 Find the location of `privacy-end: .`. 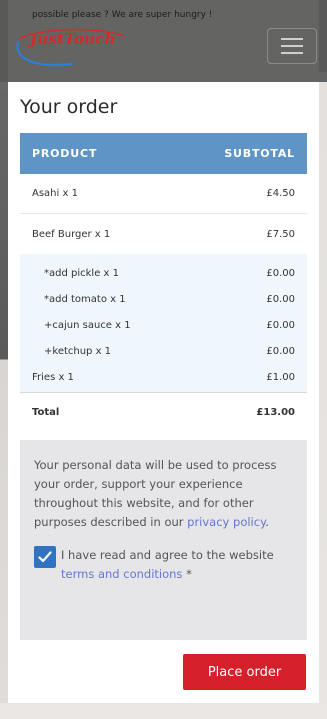

privacy-end: . is located at coordinates (267, 522).